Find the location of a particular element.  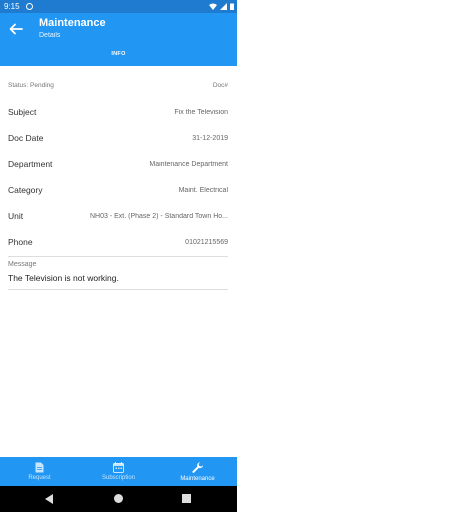

detail-label: Doc Date is located at coordinates (26, 138).